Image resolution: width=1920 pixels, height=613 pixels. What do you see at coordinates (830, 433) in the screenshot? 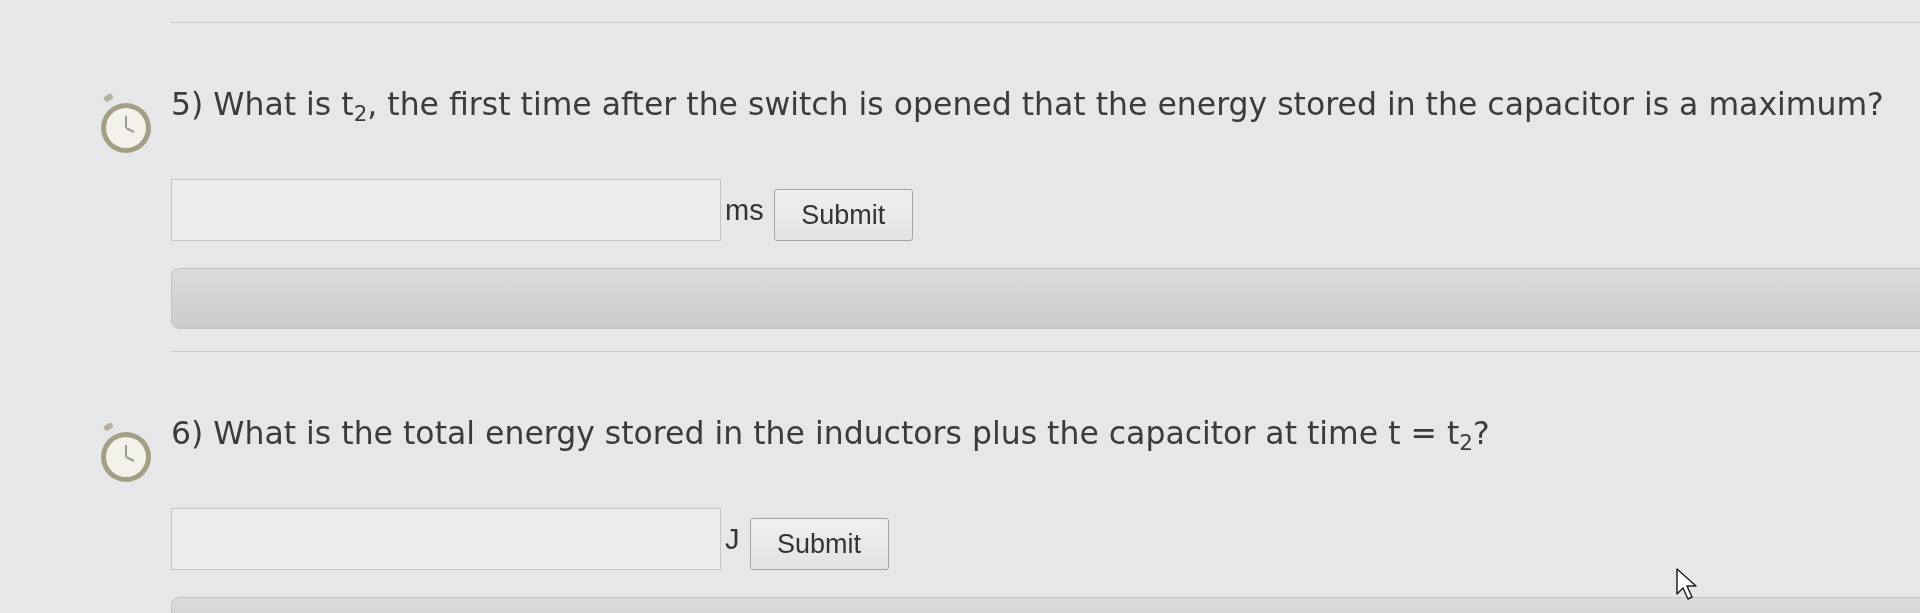
I see `question-text: 6) What is the total energy stored in the inductors plus the capacitor at time t = t$_{2}$?` at bounding box center [830, 433].